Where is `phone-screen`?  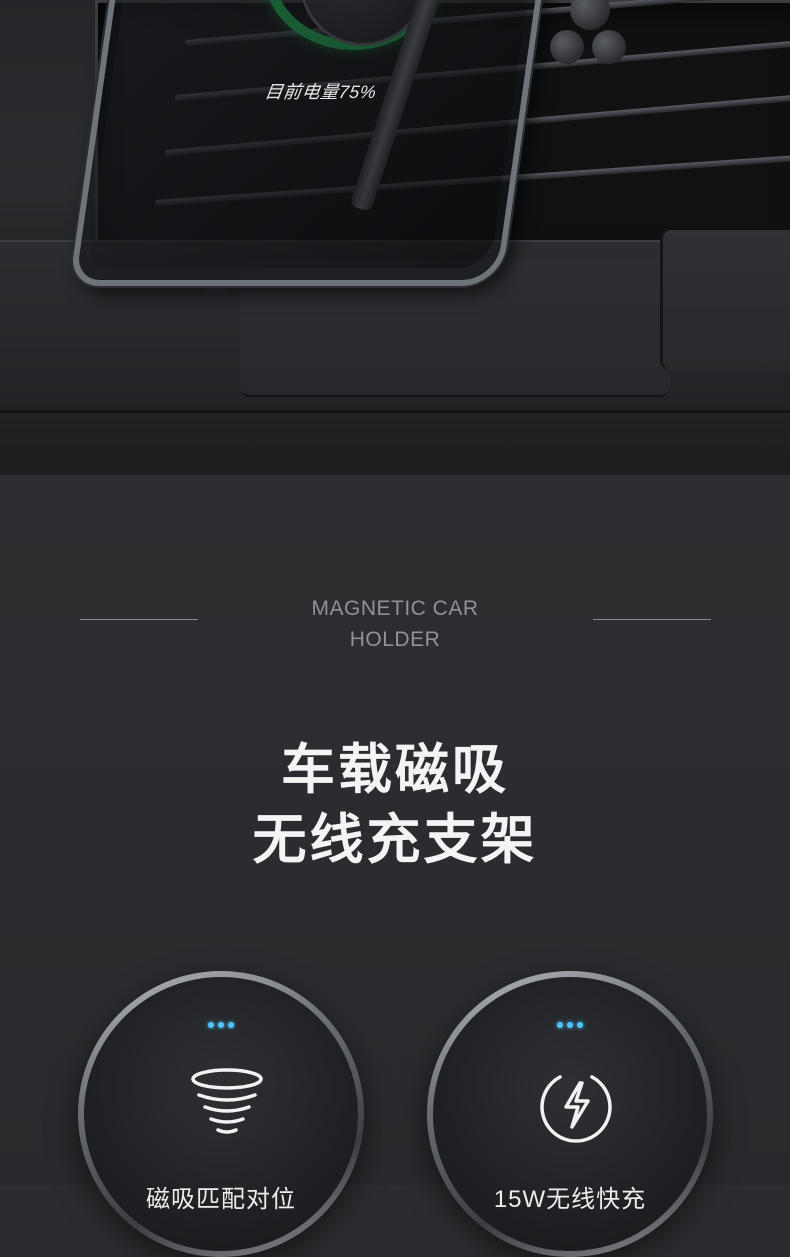
phone-screen is located at coordinates (308, 134).